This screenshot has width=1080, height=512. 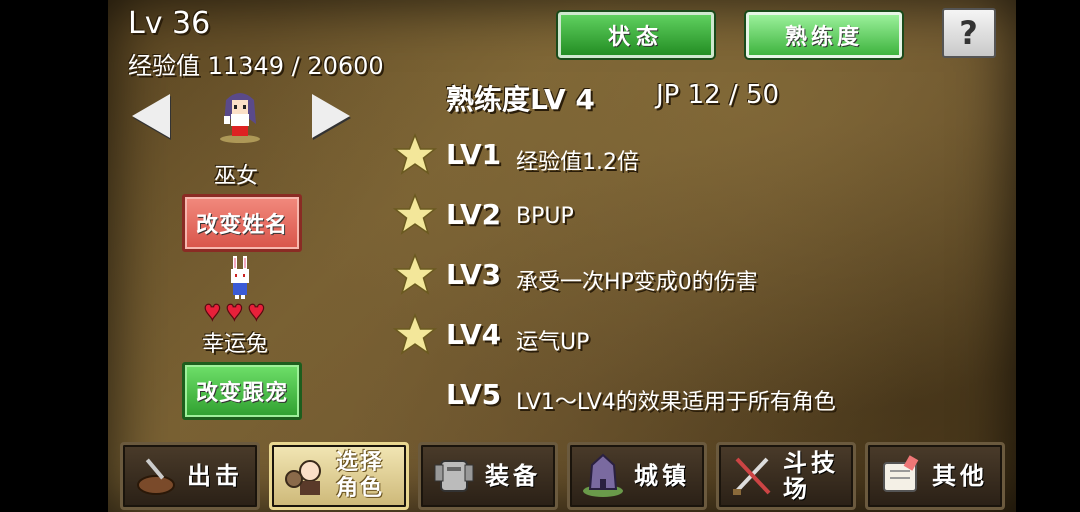 I want to click on nav-equipment-button: 装备, so click(x=488, y=476).